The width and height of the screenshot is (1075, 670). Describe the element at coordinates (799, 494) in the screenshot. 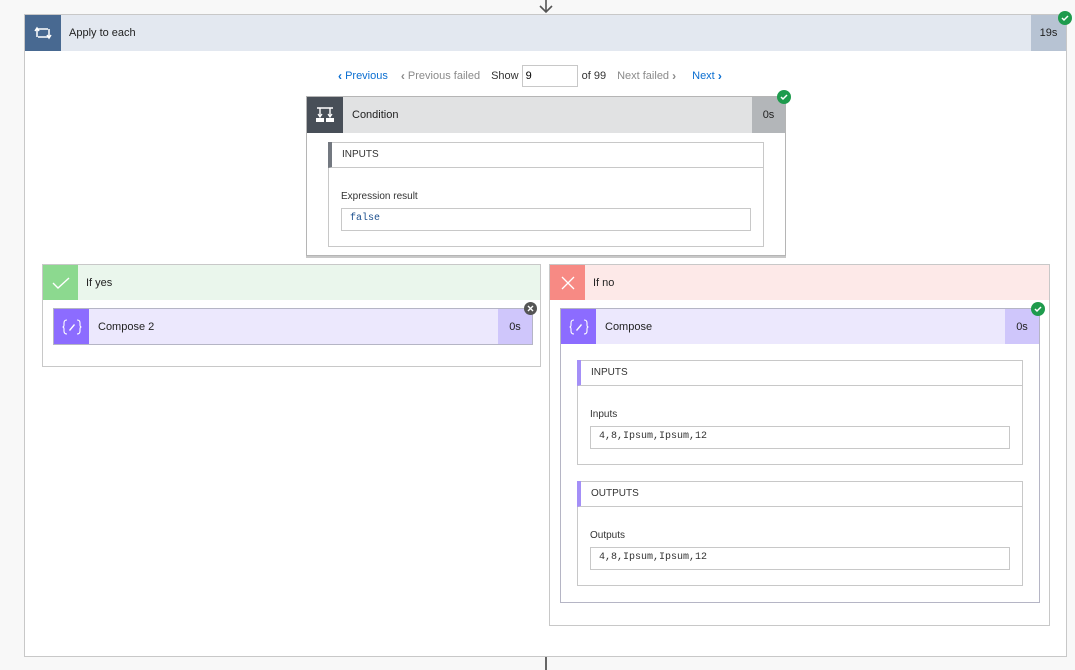

I see `outputs-header: OUTPUTS` at that location.